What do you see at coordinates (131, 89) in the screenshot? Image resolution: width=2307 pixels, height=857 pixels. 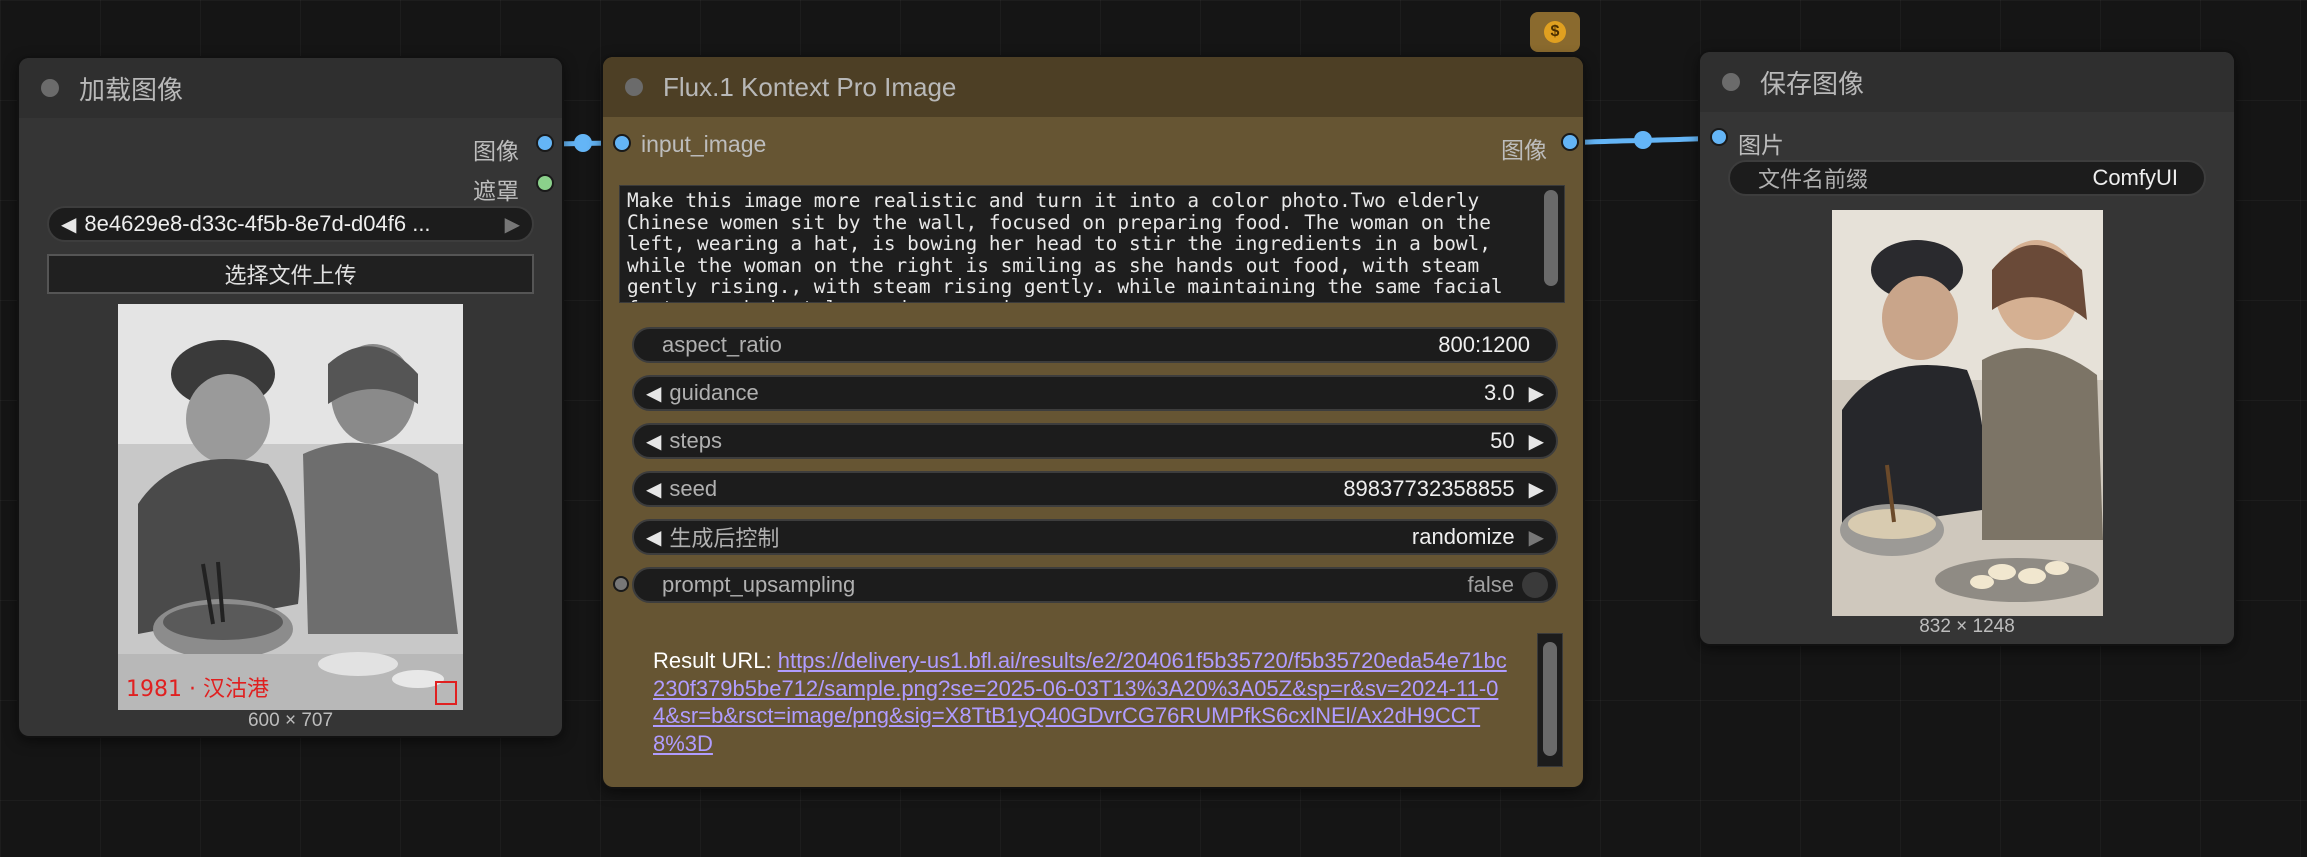 I see `node-title: 加载图像` at bounding box center [131, 89].